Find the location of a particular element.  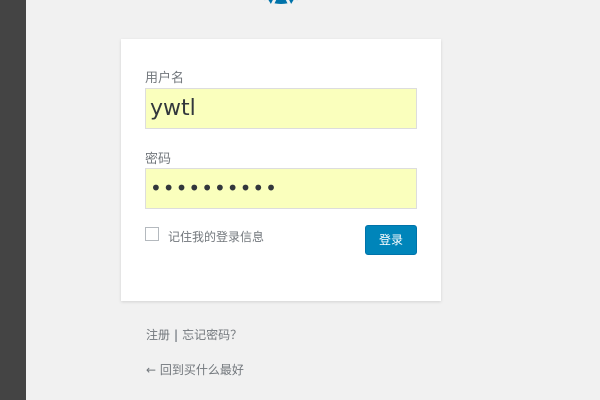

nav-links: 注册 | 忘记密码？ is located at coordinates (194, 334).